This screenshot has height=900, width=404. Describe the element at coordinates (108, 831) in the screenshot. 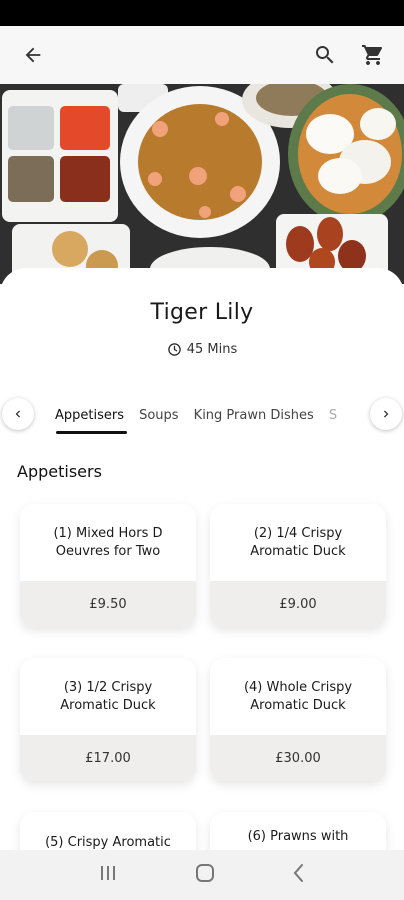

I see `menu-item-card: (5) Crispy Aromatic` at that location.